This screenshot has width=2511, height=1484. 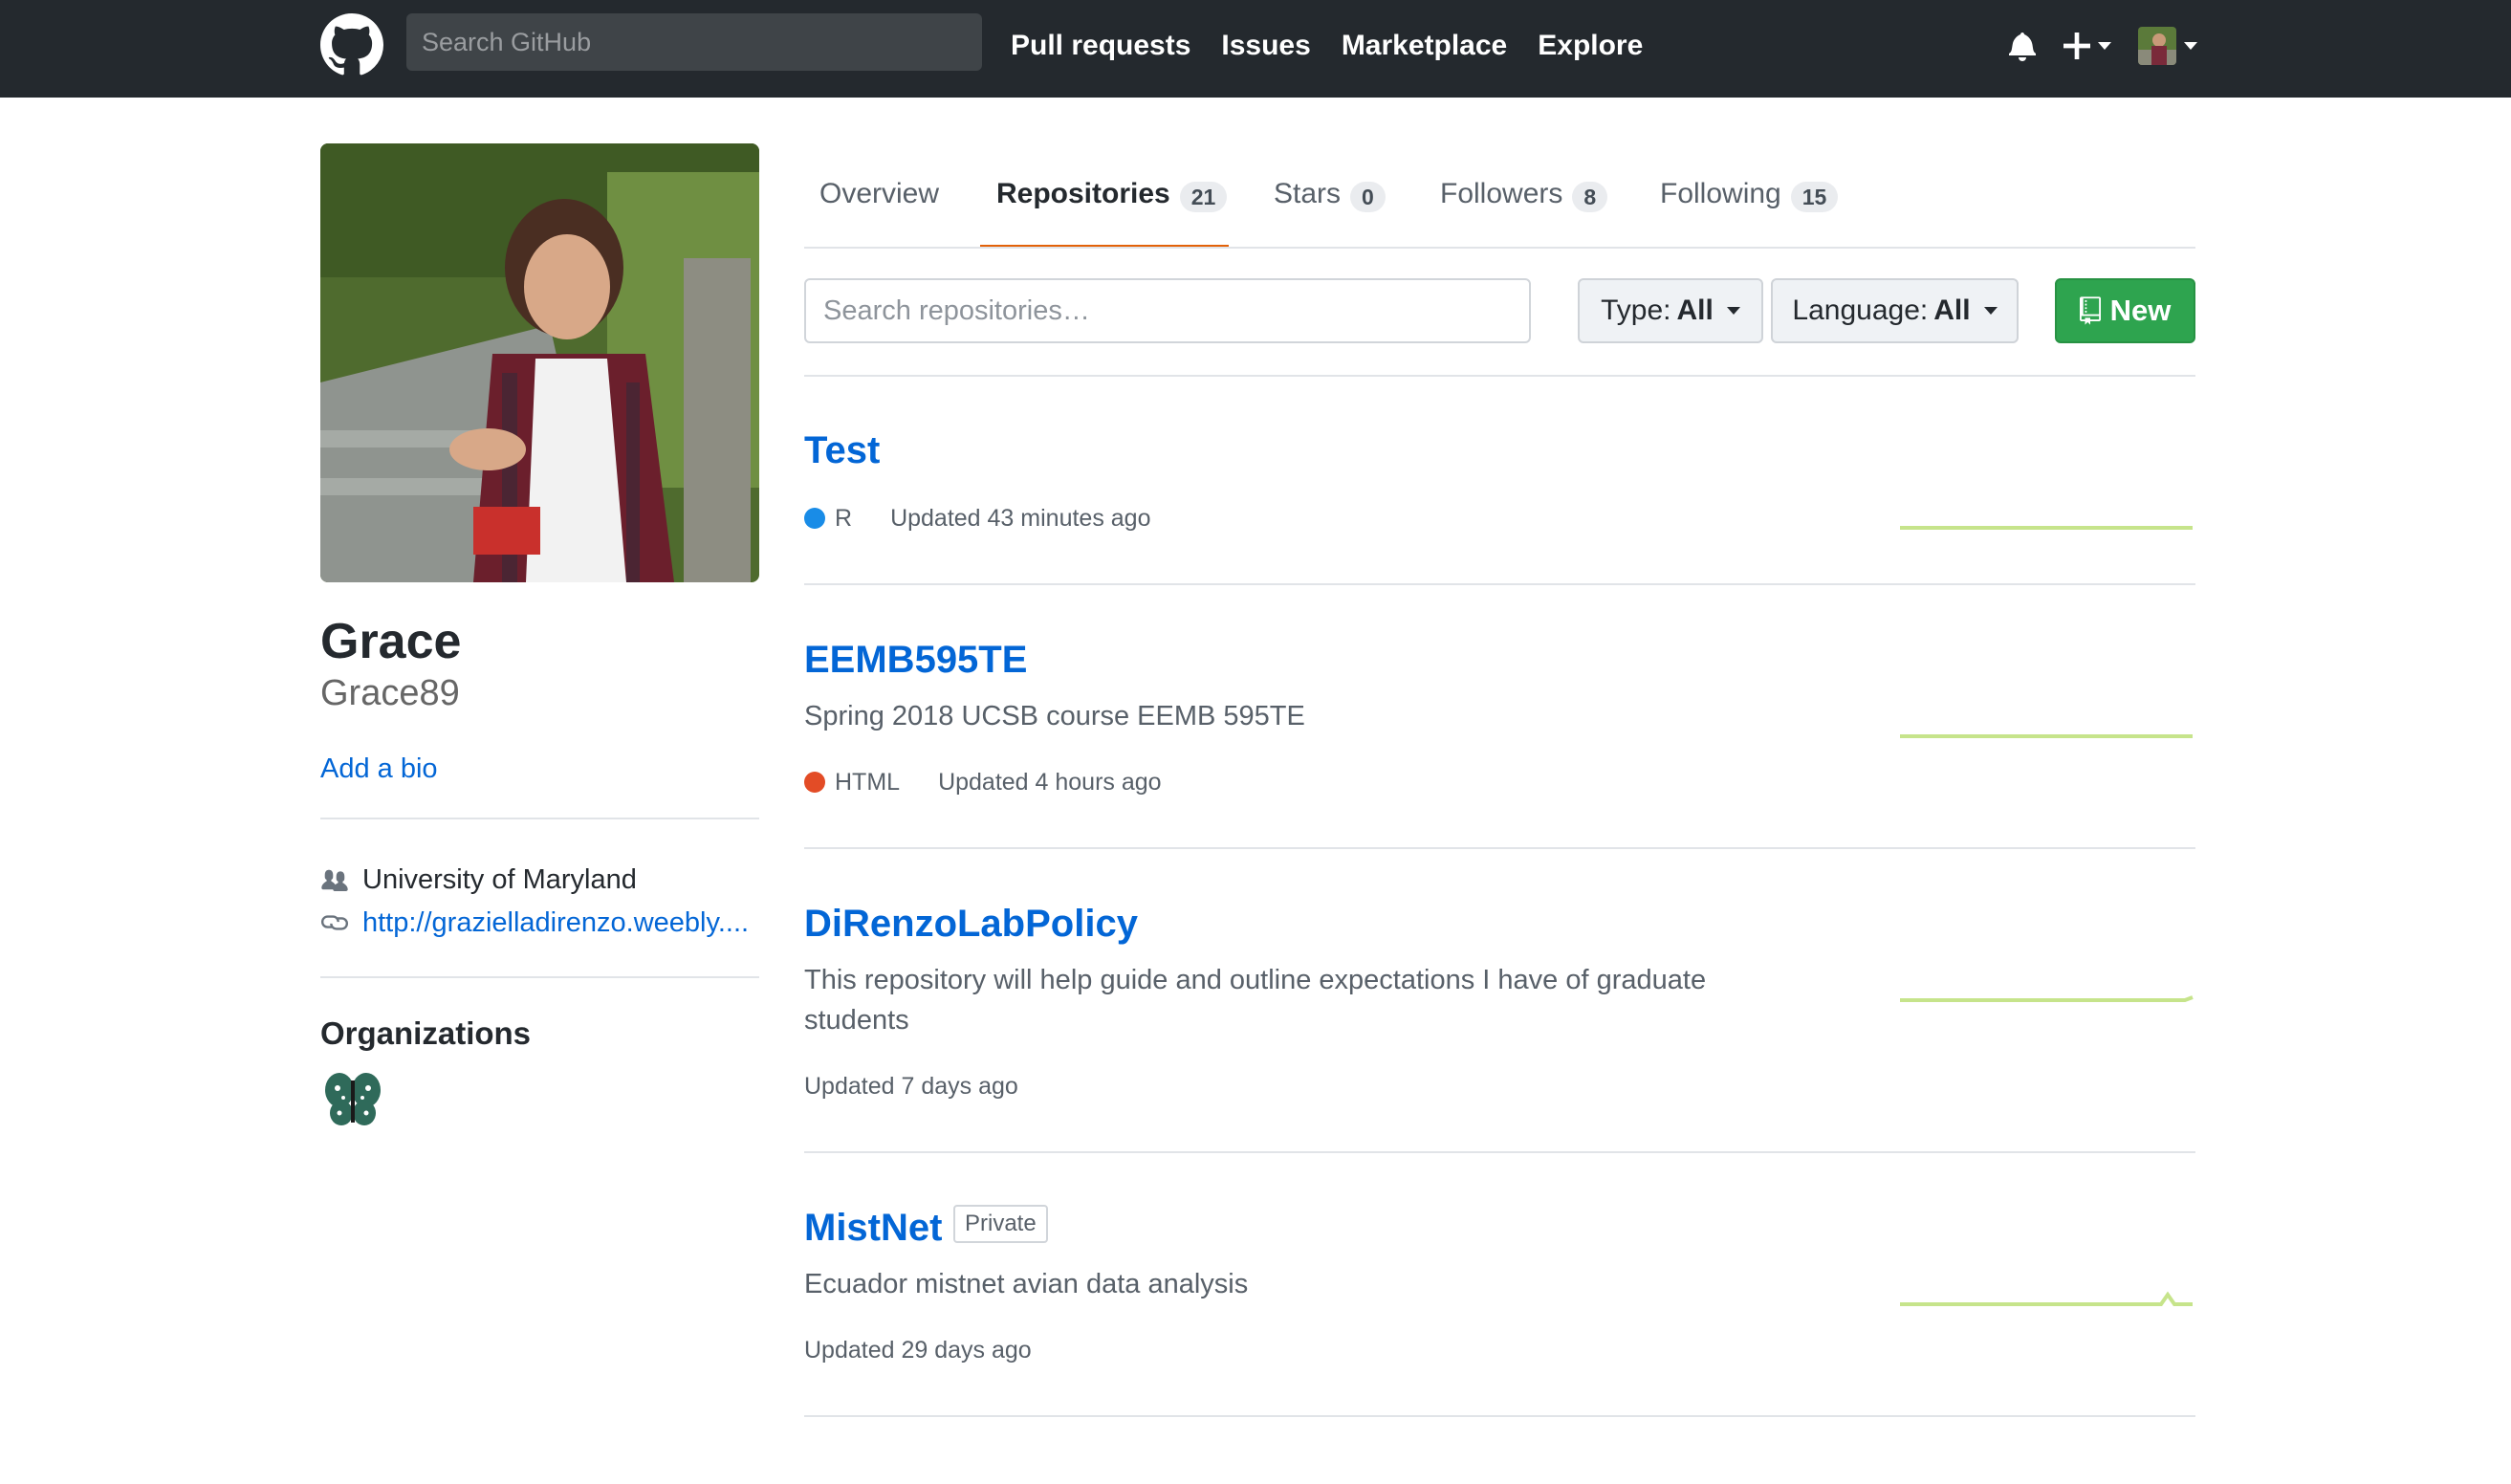 I want to click on new-repo-button: New, so click(x=2125, y=310).